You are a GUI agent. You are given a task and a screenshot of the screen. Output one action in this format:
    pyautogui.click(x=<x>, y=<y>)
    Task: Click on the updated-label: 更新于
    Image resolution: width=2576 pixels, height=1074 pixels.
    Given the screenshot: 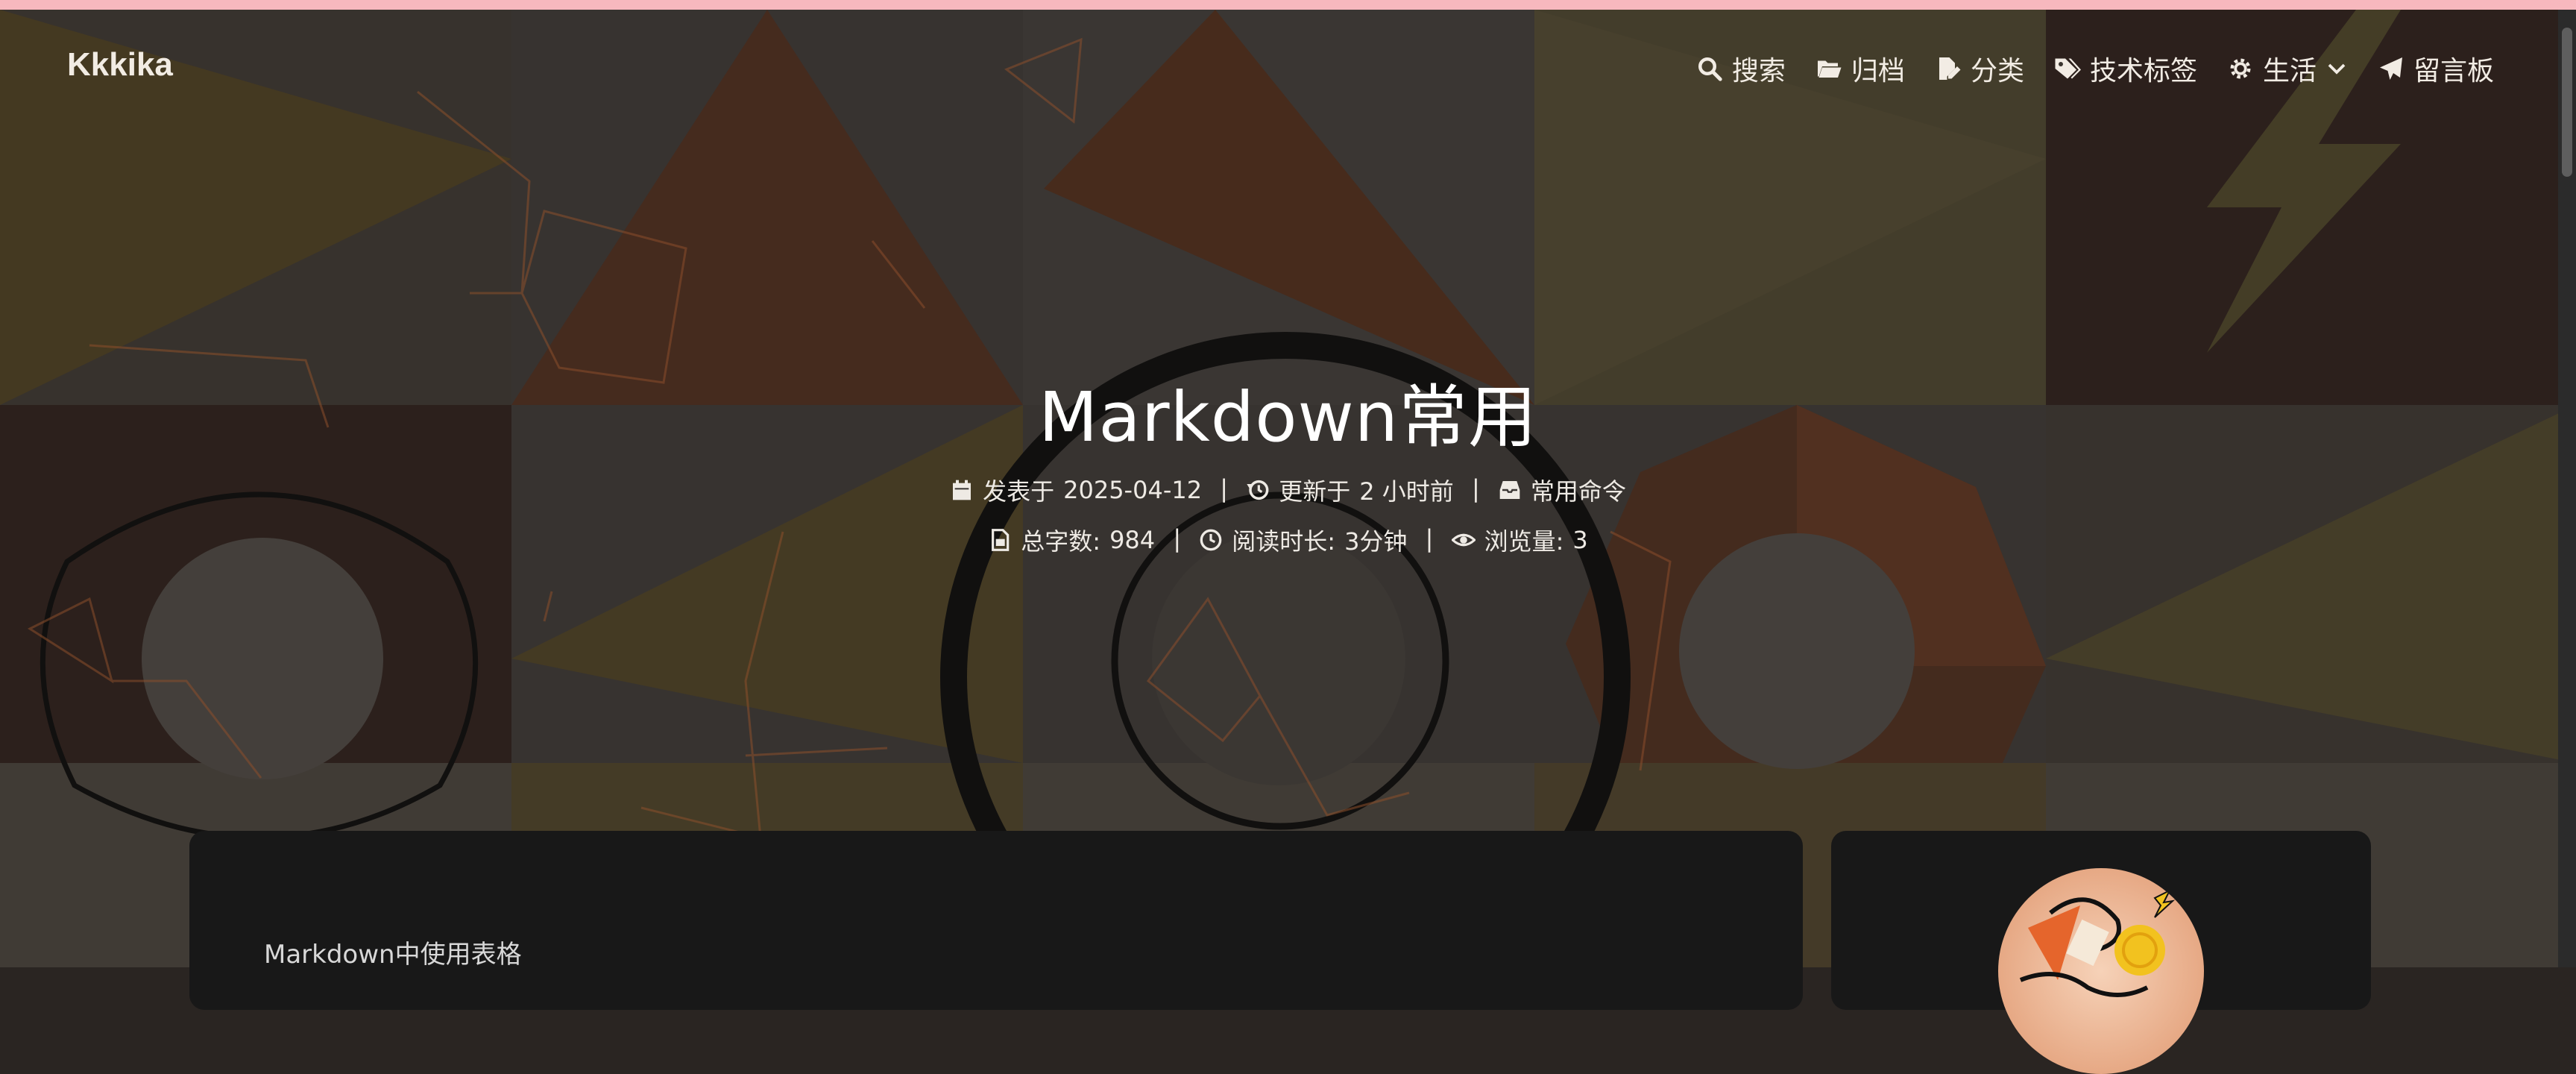 What is the action you would take?
    pyautogui.click(x=1315, y=491)
    